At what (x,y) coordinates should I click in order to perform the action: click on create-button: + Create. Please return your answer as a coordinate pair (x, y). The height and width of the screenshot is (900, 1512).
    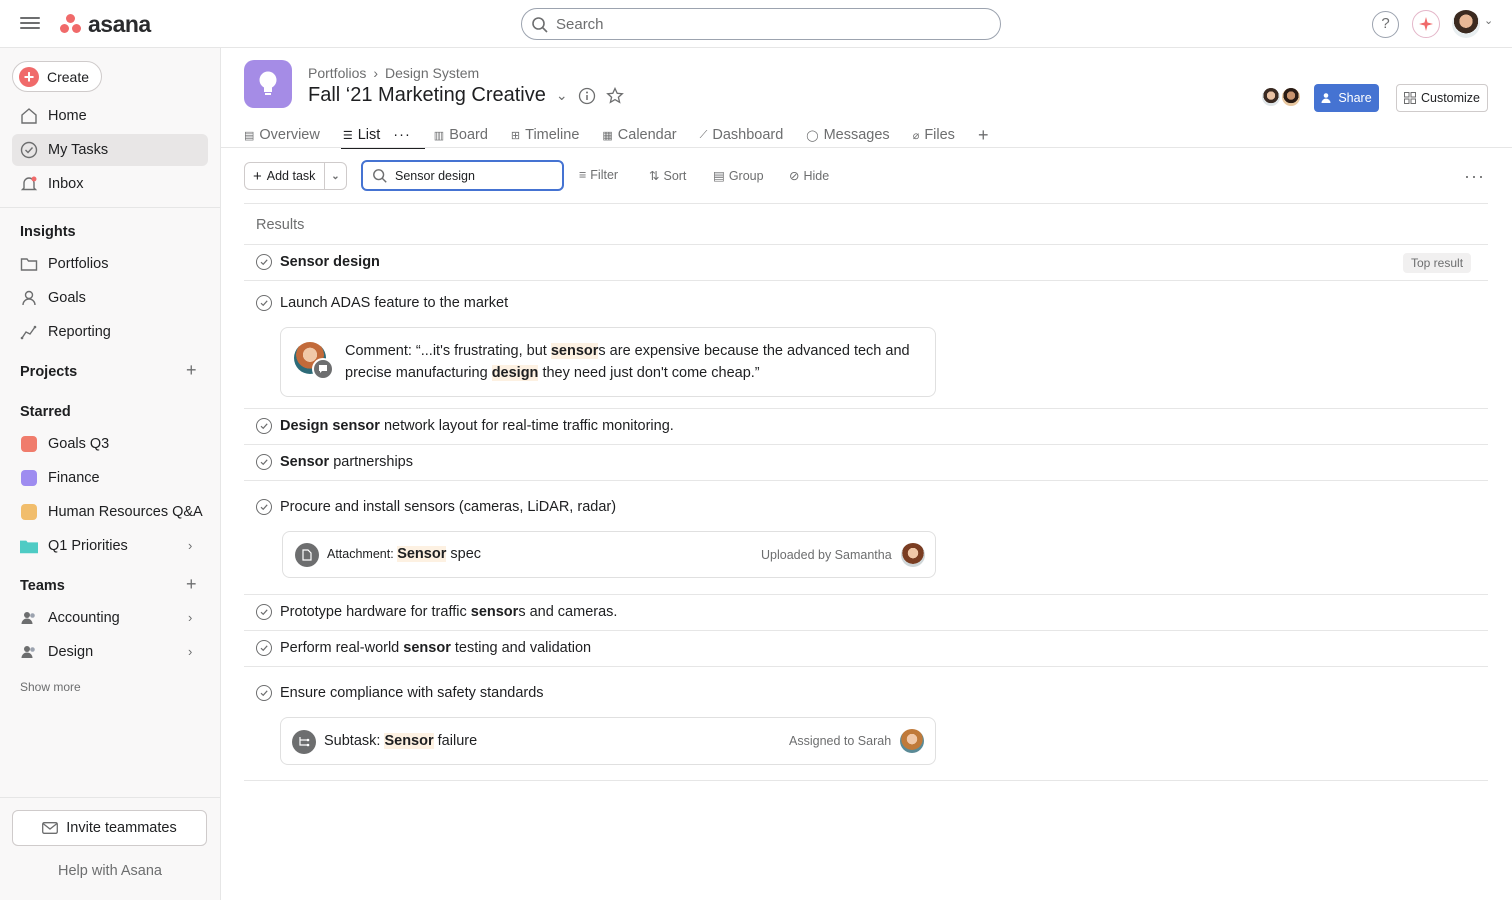
    Looking at the image, I should click on (57, 76).